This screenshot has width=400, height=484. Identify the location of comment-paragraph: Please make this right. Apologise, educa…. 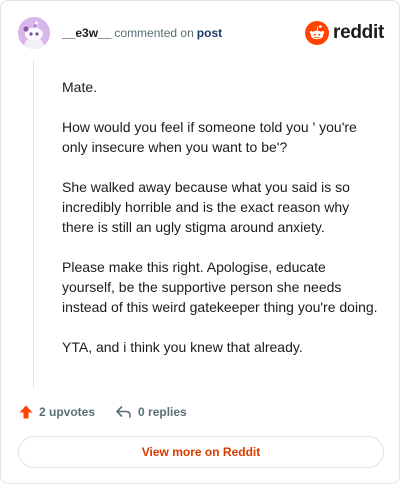
(220, 287).